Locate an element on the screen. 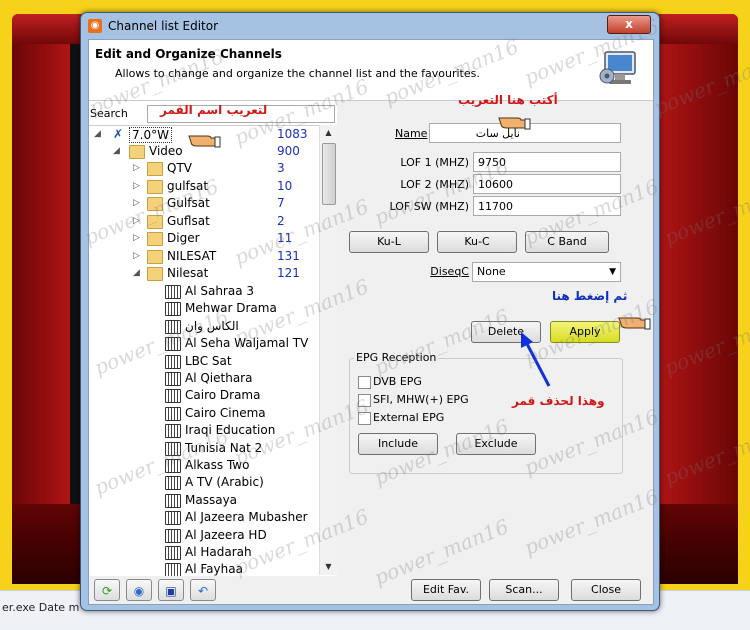  channel-row: Tunisia Nat 2 is located at coordinates (204, 448).